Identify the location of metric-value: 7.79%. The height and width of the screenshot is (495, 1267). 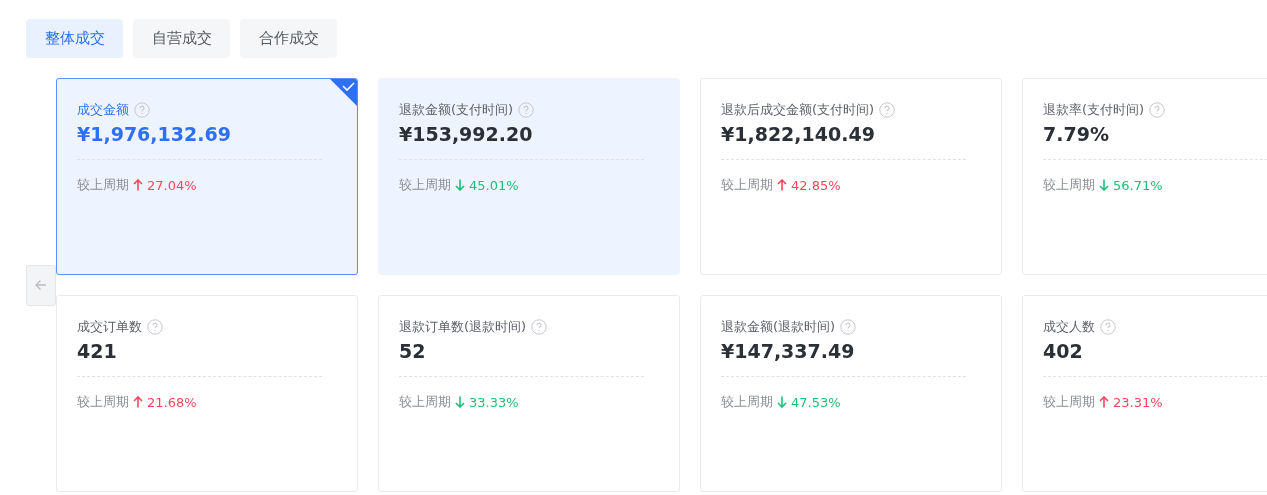
(1076, 134).